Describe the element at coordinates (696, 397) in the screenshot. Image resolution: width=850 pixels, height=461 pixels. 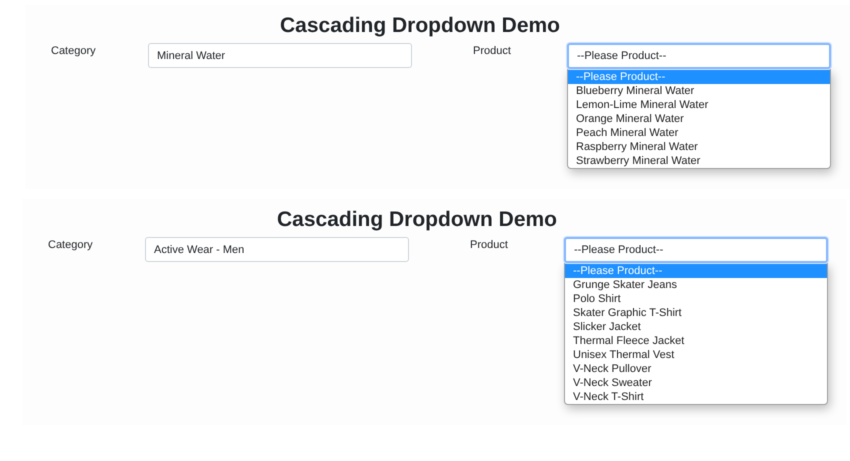
I see `dropdown-option: V-Neck T-Shirt` at that location.